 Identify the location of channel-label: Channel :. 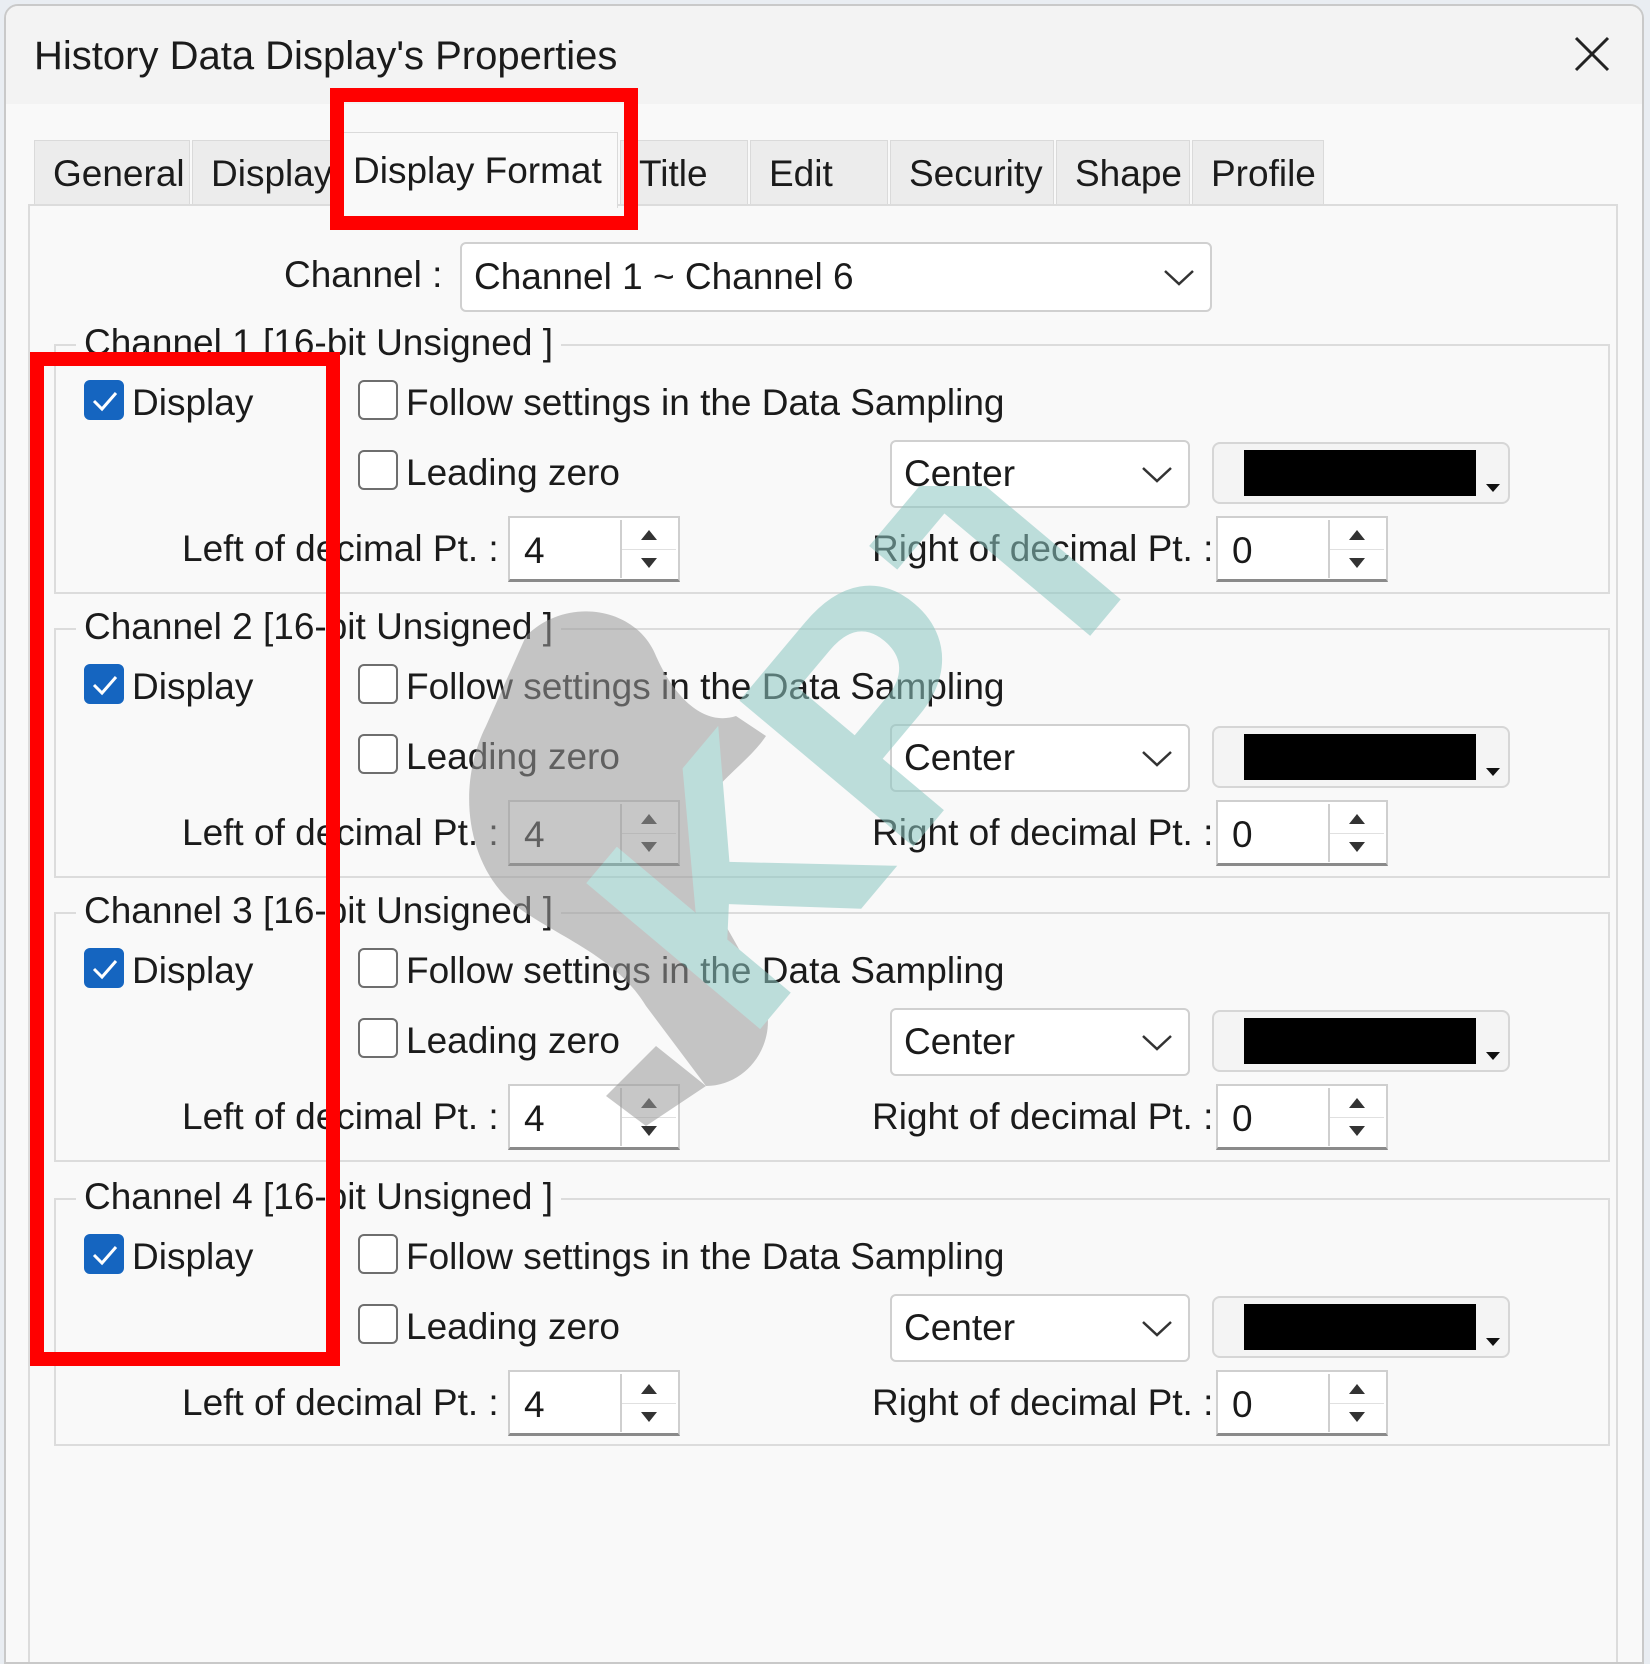
(363, 274).